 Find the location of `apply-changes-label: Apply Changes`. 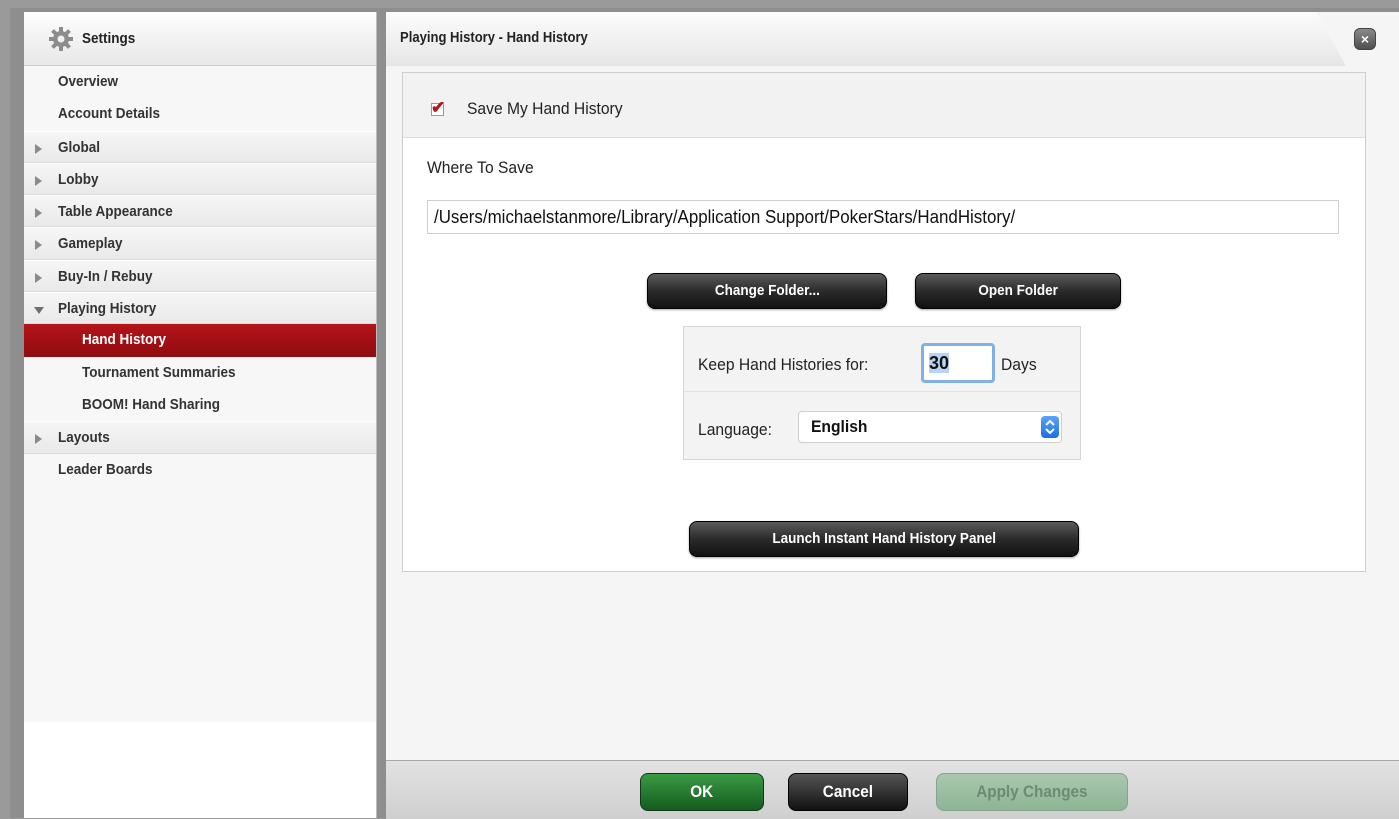

apply-changes-label: Apply Changes is located at coordinates (1032, 791).